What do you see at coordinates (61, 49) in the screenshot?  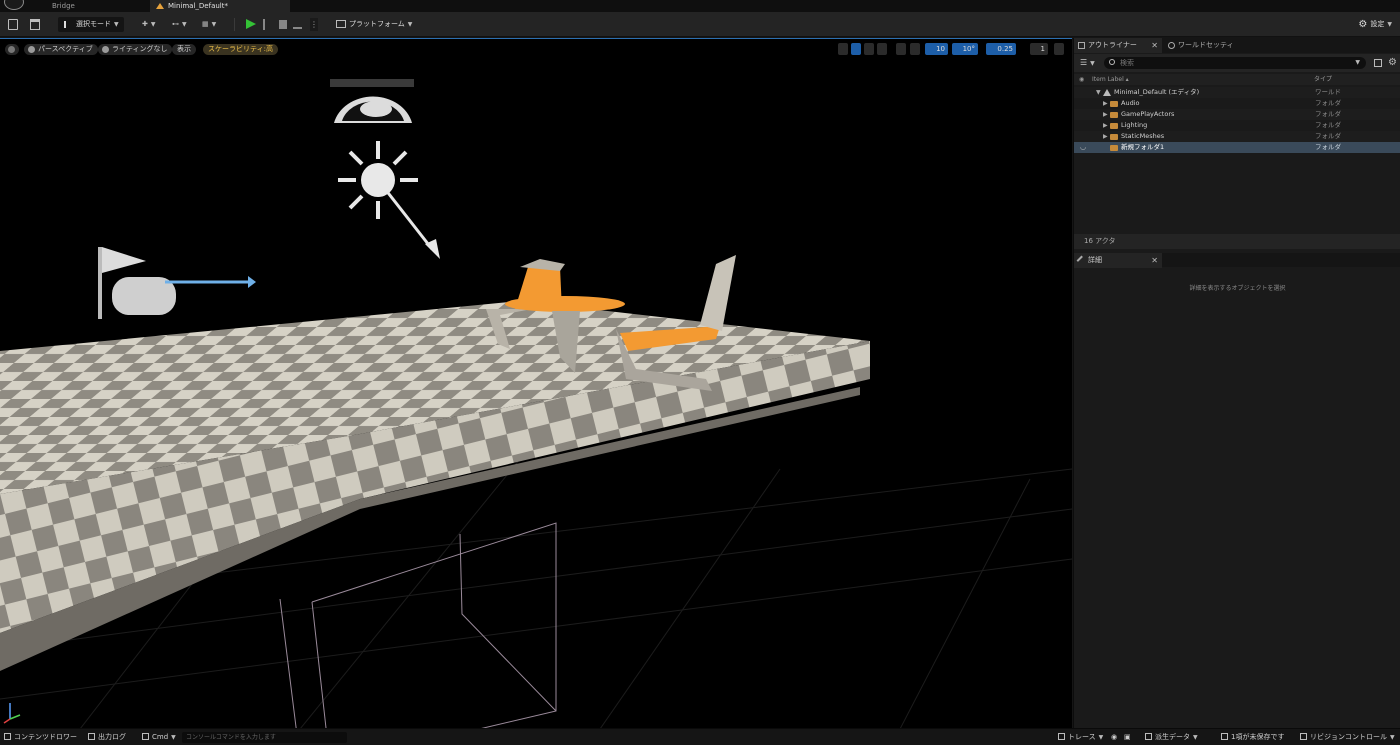 I see `perspective-dropdown: パースペクティブ` at bounding box center [61, 49].